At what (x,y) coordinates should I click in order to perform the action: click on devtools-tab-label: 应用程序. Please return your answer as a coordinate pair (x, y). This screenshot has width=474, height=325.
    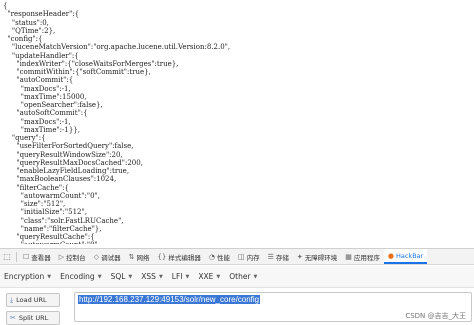
    Looking at the image, I should click on (366, 257).